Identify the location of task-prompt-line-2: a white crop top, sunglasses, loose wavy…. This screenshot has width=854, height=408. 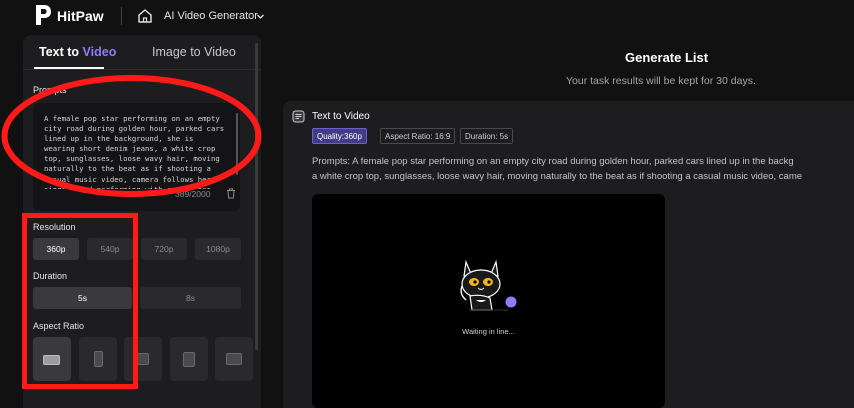
(557, 176).